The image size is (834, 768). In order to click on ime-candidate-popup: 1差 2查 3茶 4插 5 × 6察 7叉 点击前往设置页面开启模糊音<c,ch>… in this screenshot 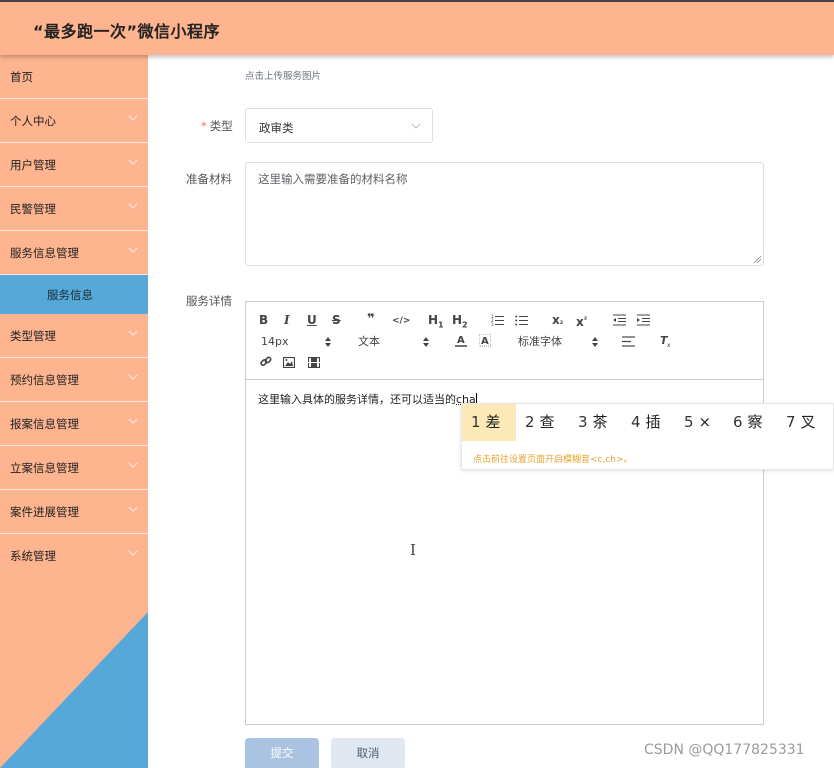, I will do `click(647, 436)`.